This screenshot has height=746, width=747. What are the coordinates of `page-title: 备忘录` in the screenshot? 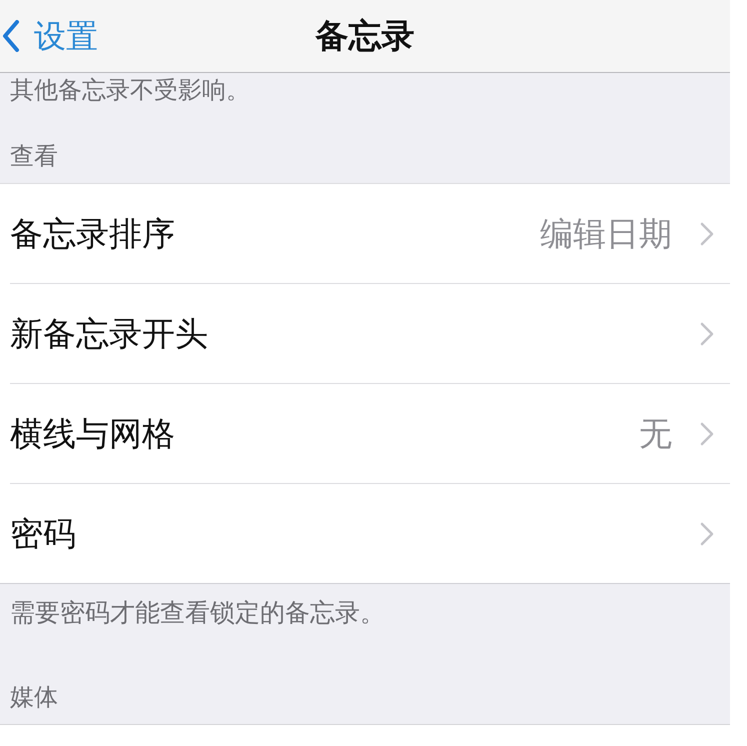 It's located at (365, 36).